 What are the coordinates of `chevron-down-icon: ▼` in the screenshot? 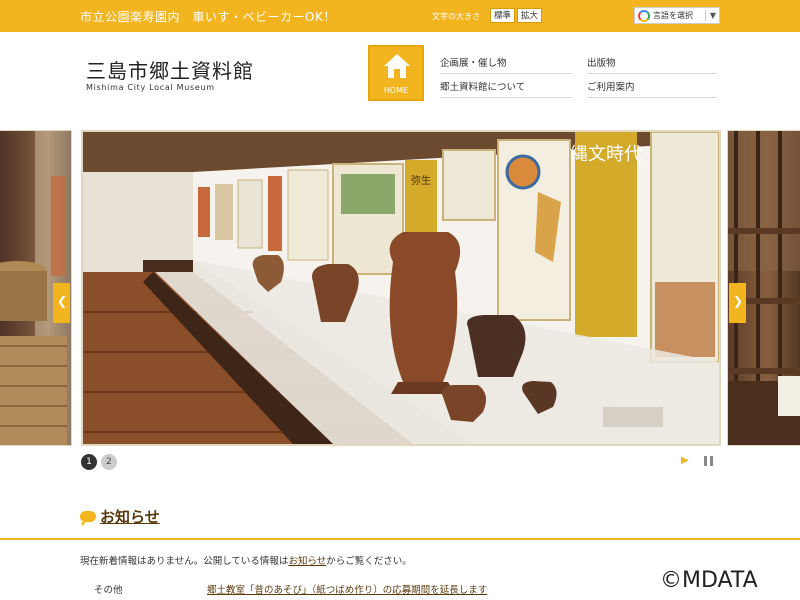 It's located at (712, 15).